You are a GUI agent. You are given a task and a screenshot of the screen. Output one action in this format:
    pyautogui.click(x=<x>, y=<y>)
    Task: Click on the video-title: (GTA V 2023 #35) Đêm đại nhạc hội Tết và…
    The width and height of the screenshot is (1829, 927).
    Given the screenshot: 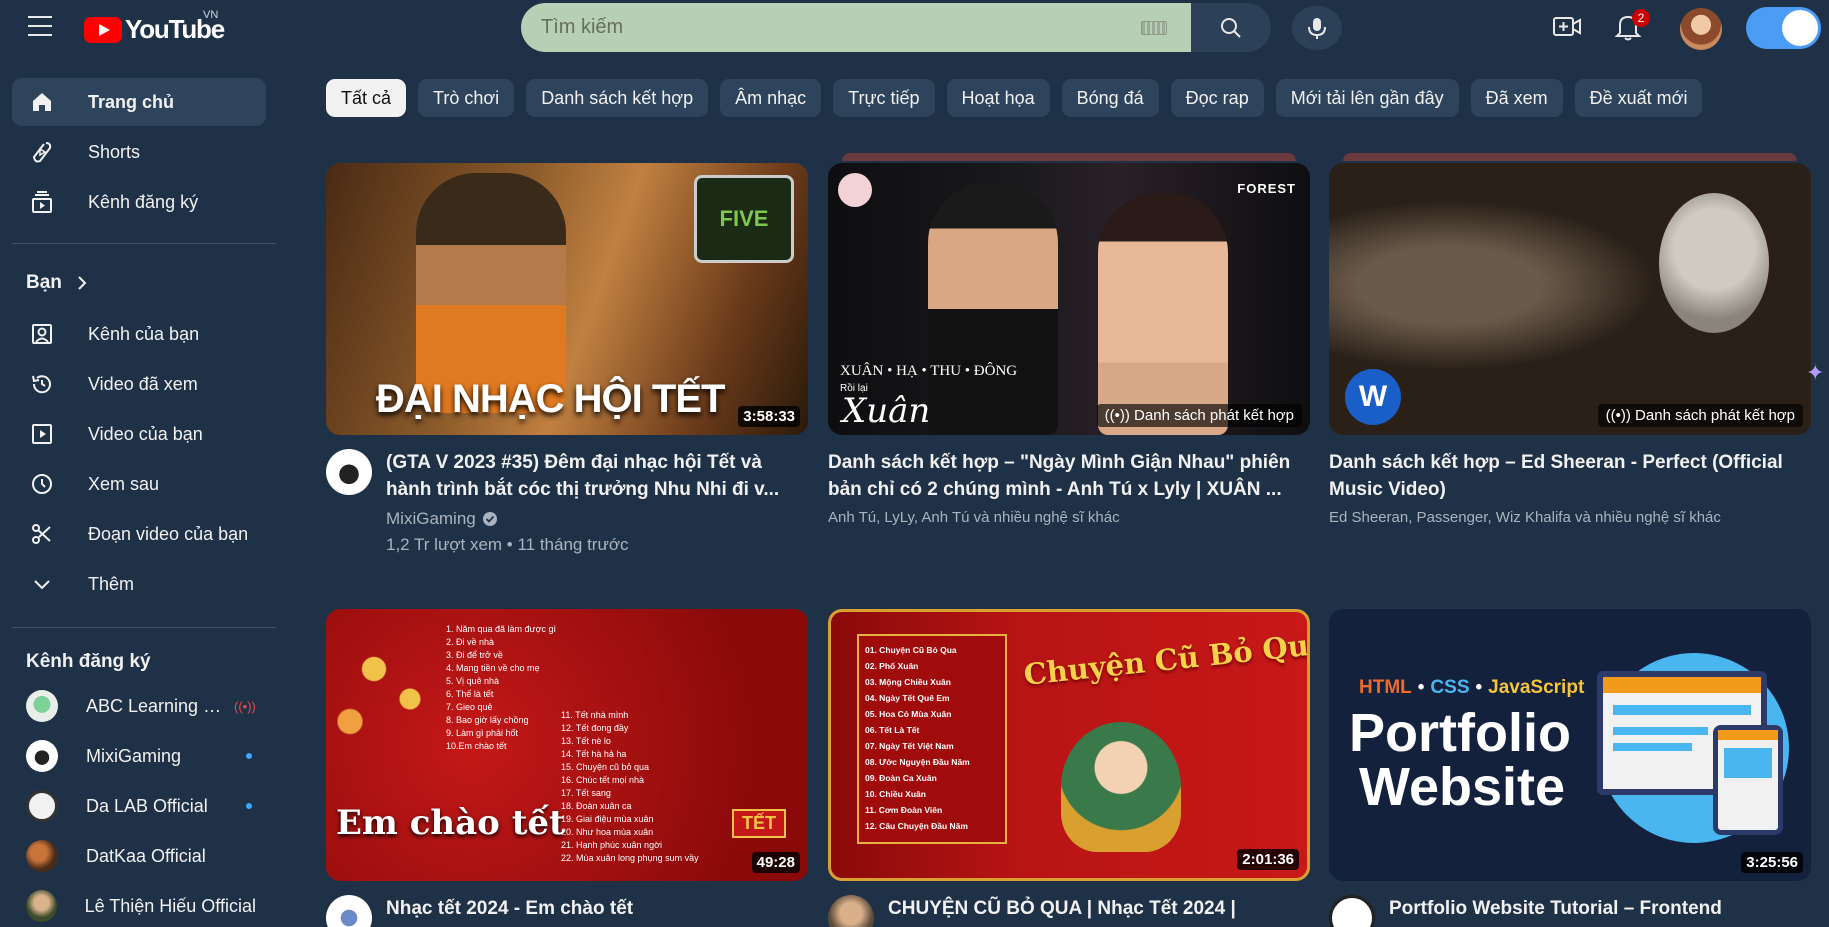 What is the action you would take?
    pyautogui.click(x=597, y=476)
    